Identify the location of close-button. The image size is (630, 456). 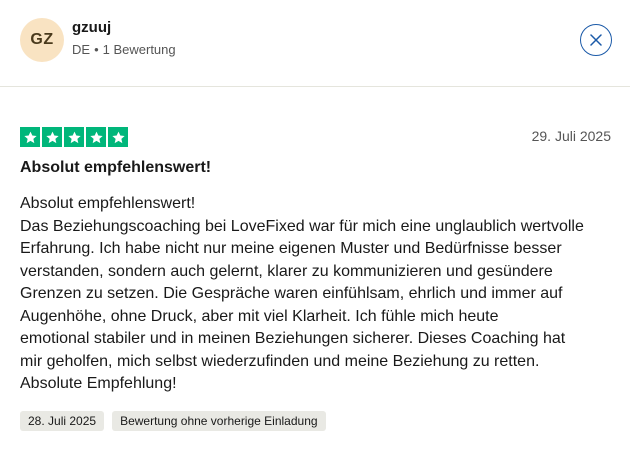
(596, 40).